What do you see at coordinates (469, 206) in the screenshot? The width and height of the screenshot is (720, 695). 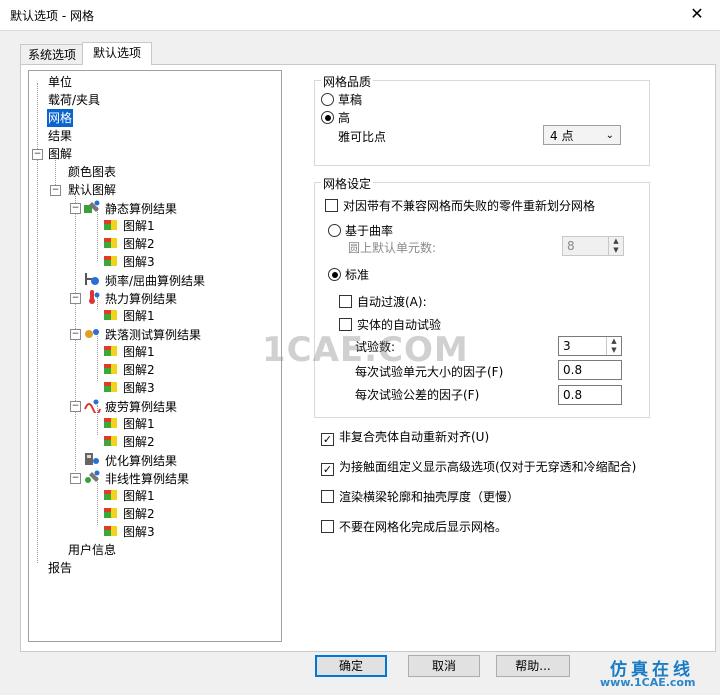 I see `remesh-label: 对因带有不兼容网格而失败的零件重新划分网格` at bounding box center [469, 206].